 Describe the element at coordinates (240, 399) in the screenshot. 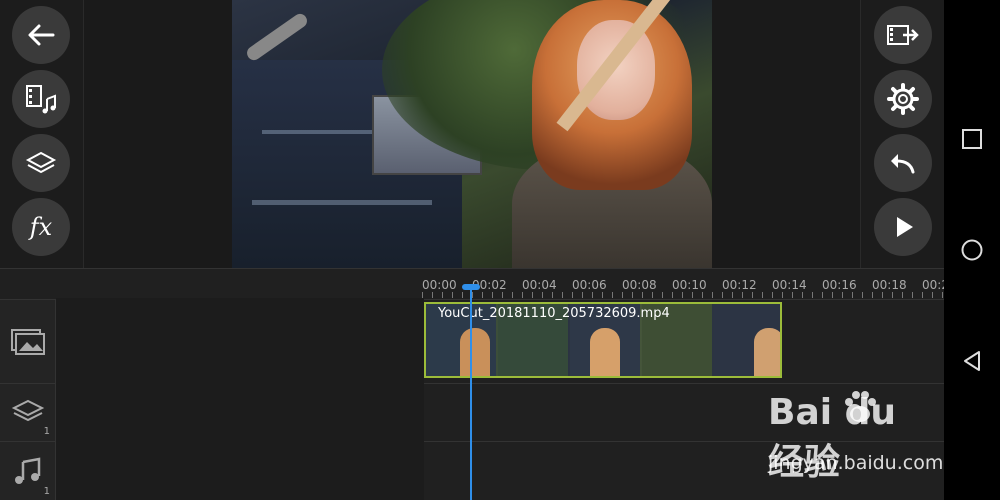

I see `timeline-empty-area` at that location.